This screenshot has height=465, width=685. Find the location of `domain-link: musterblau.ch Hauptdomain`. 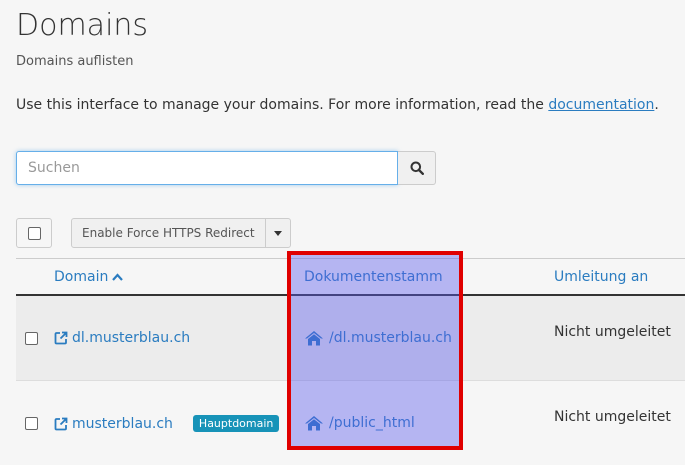

domain-link: musterblau.ch Hauptdomain is located at coordinates (167, 423).